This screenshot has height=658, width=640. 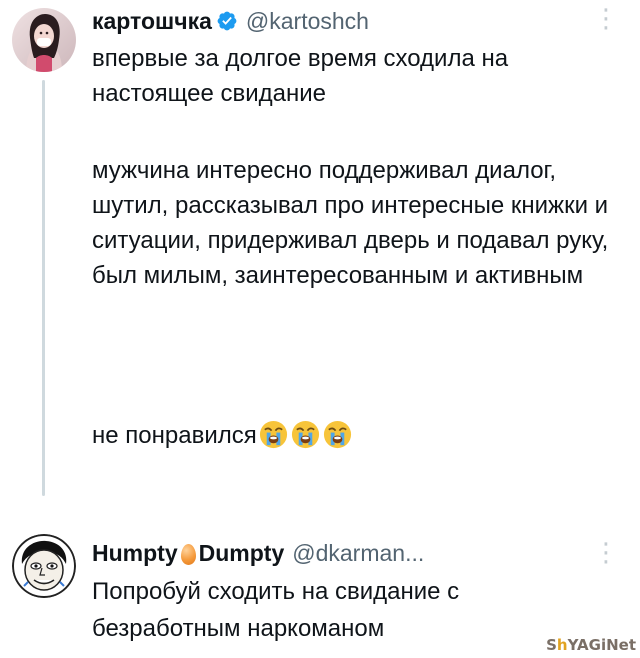 I want to click on tweet-header: картошчка @kartoshch, so click(x=230, y=21).